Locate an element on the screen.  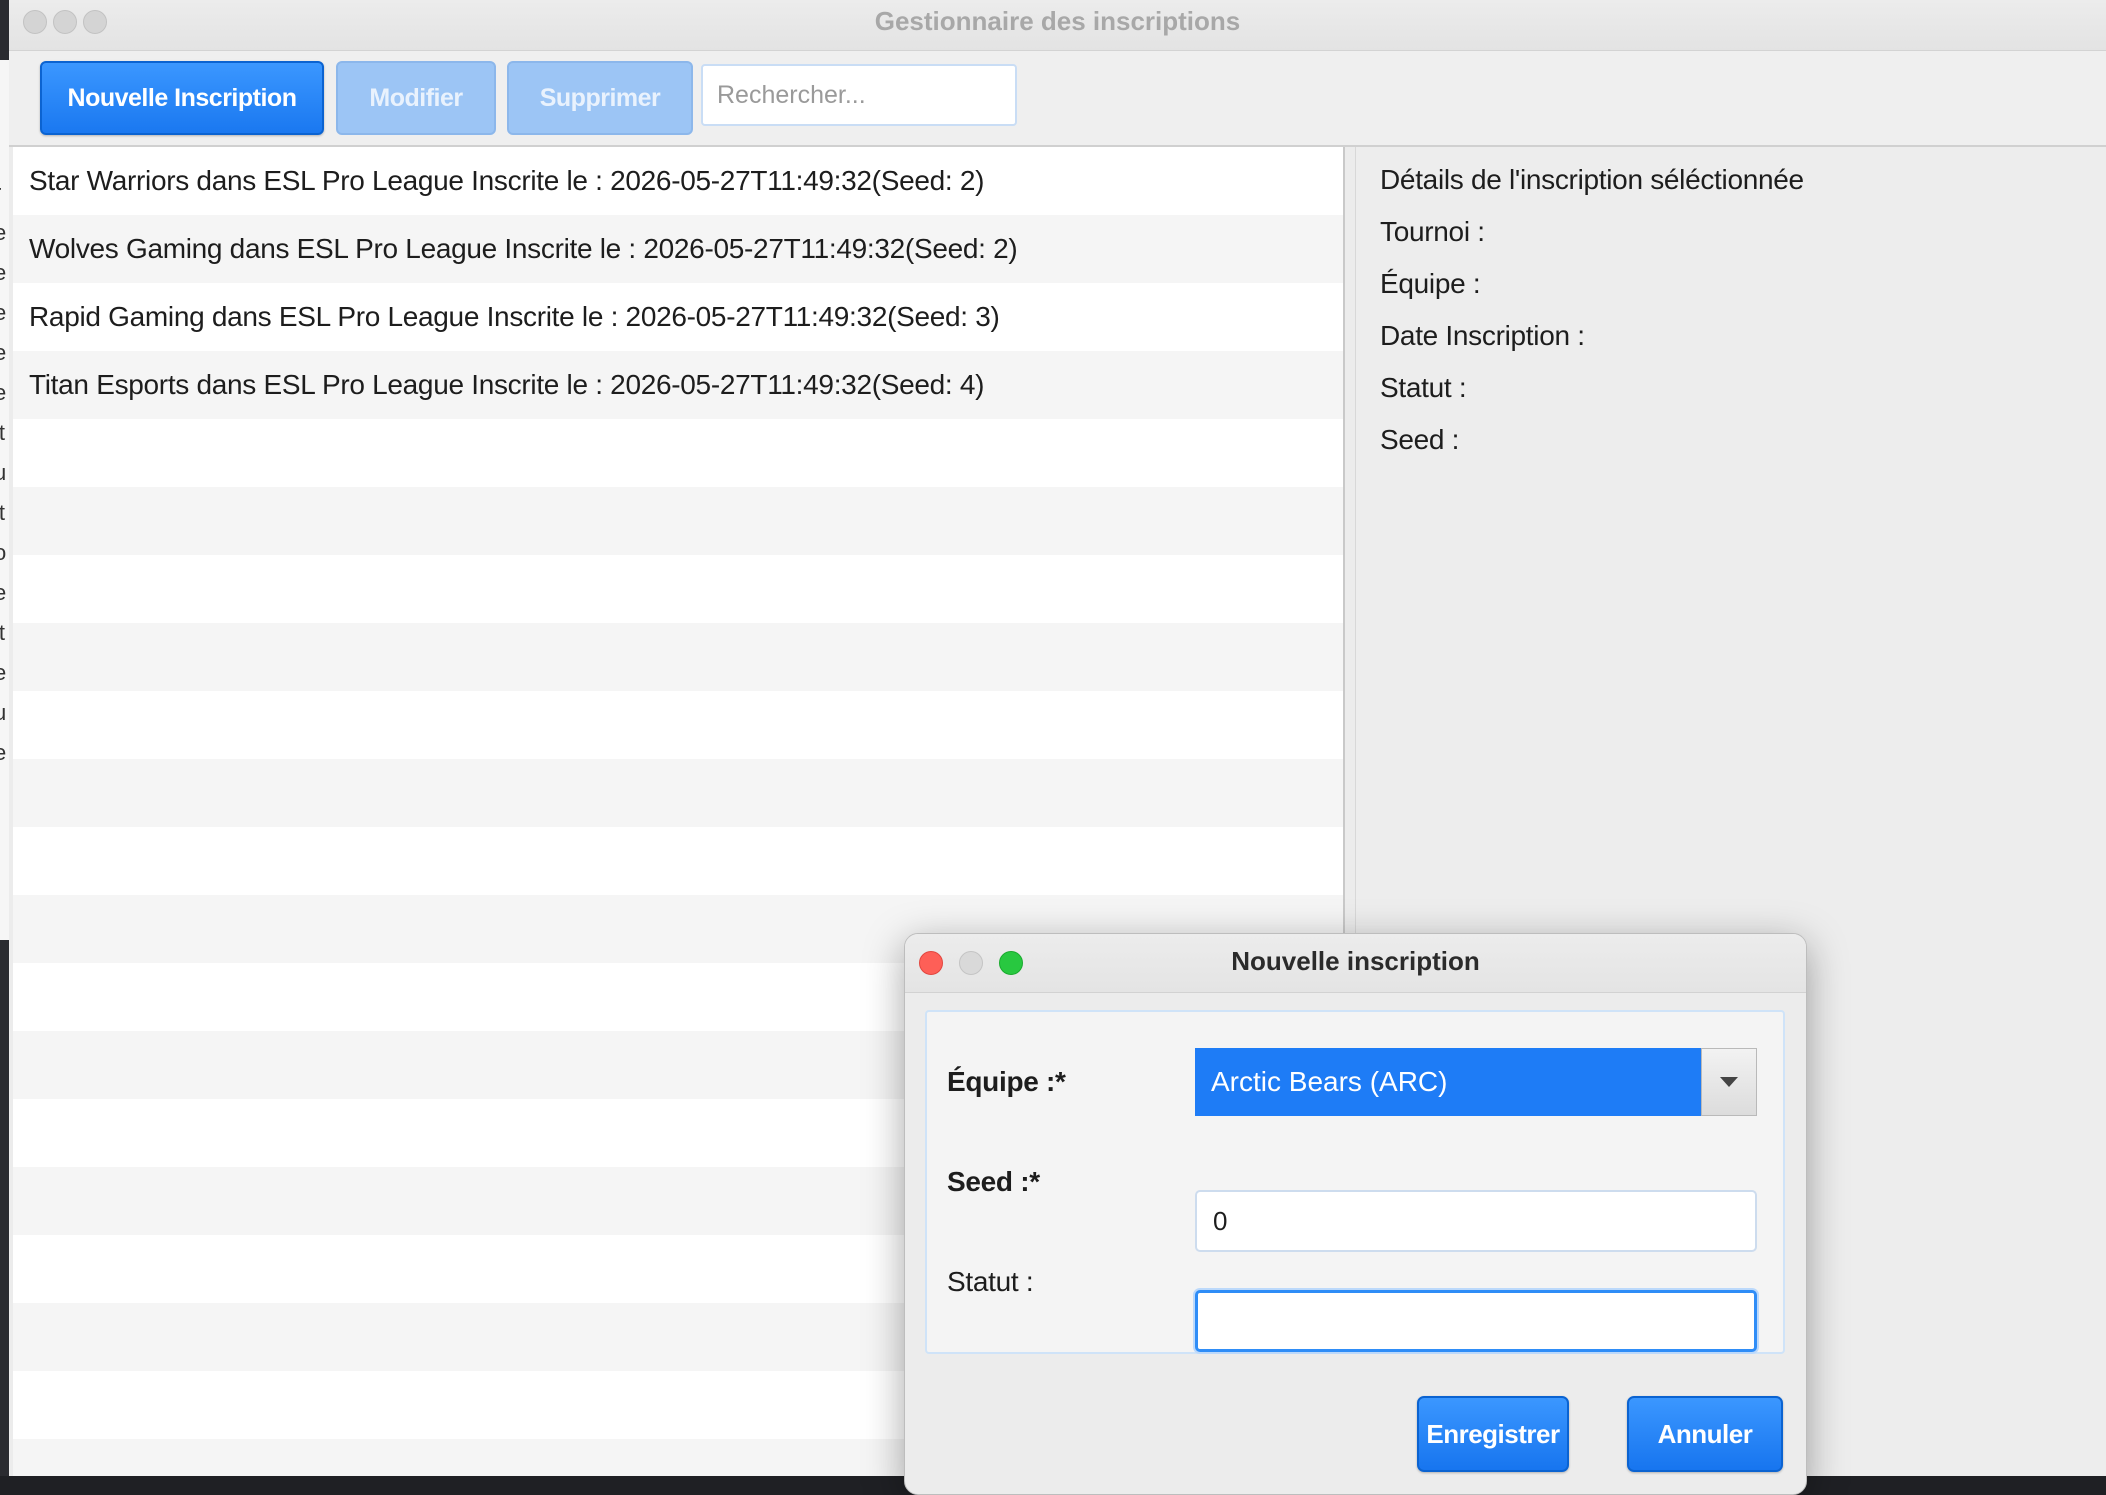
equipe-select-value: Arctic Bears (ARC) is located at coordinates (1329, 1081).